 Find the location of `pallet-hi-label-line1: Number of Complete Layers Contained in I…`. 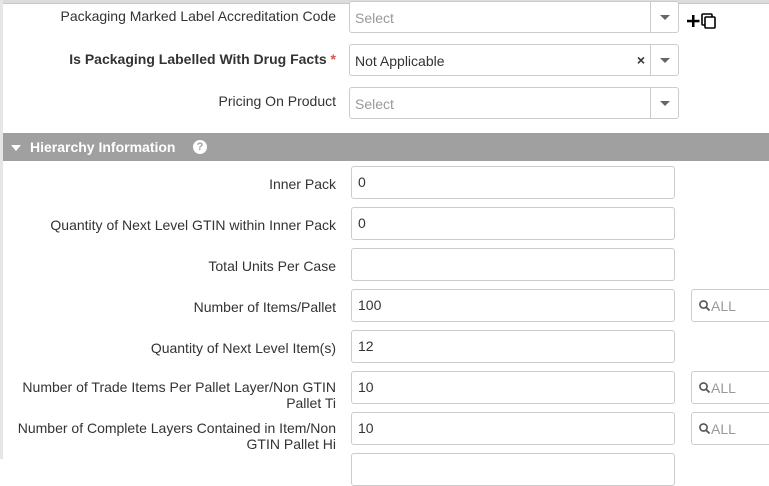

pallet-hi-label-line1: Number of Complete Layers Contained in I… is located at coordinates (176, 428).